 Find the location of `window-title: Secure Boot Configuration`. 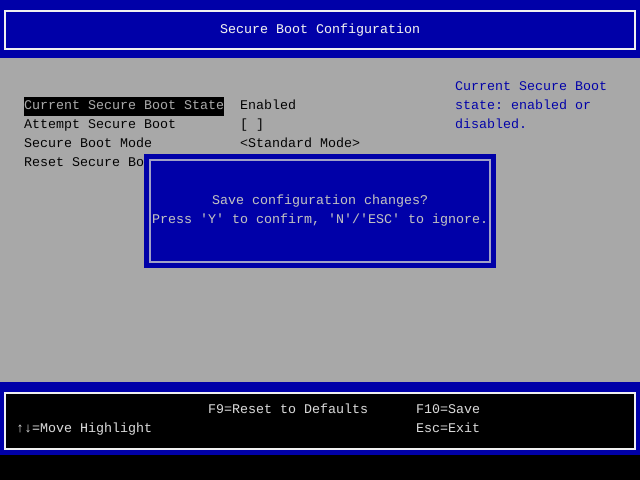

window-title: Secure Boot Configuration is located at coordinates (320, 31).